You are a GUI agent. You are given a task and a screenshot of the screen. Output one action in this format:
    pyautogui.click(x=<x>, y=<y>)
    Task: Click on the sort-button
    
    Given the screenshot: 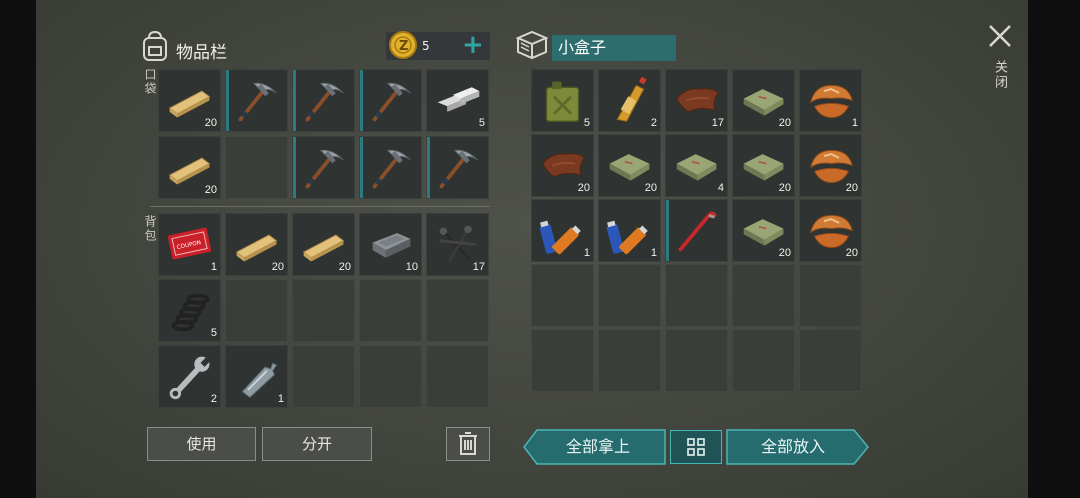 What is the action you would take?
    pyautogui.click(x=696, y=447)
    